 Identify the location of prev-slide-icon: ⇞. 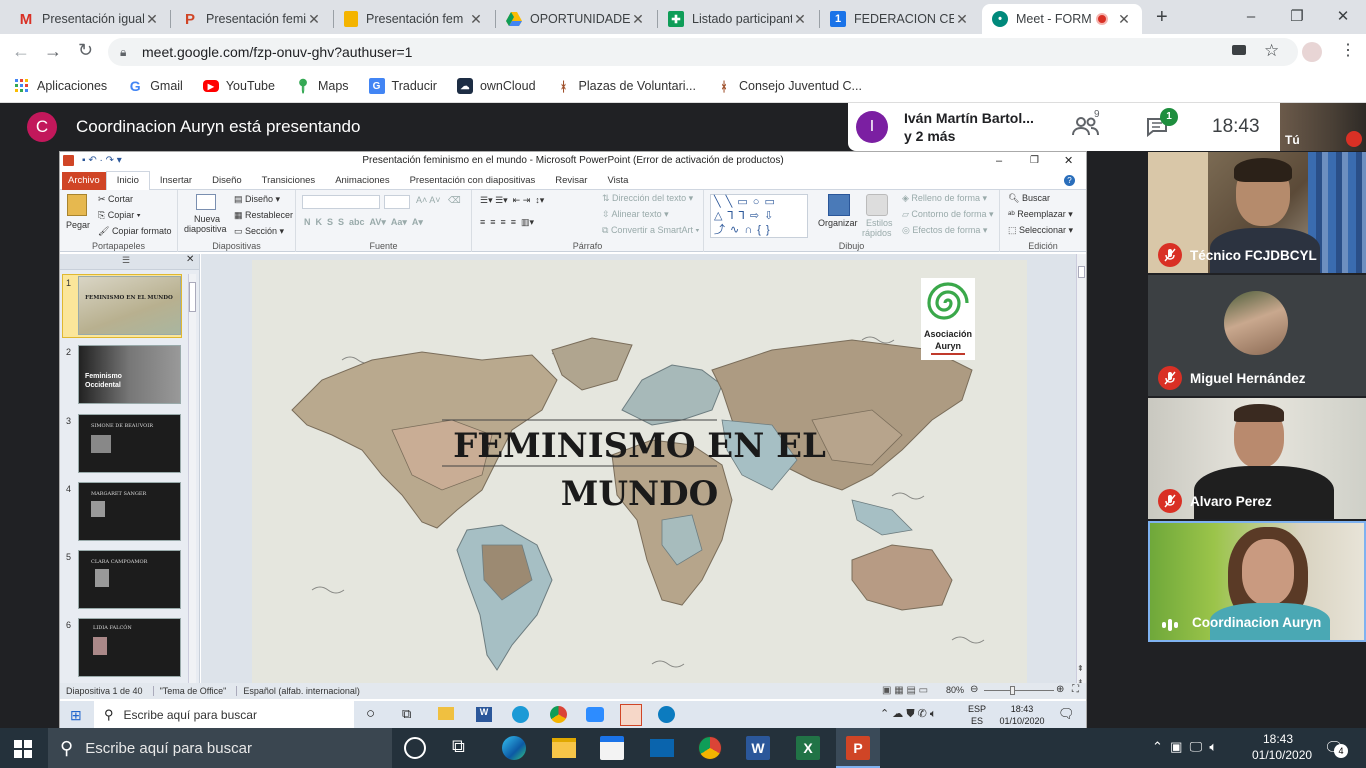
(1080, 668).